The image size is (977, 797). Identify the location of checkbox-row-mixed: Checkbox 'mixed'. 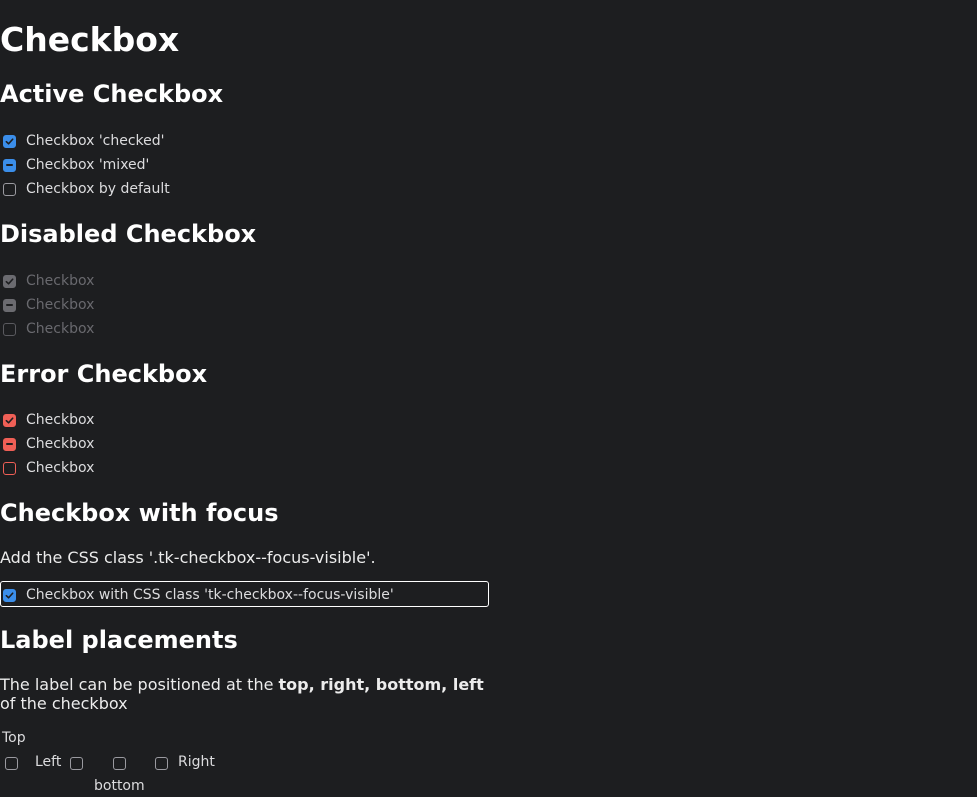
(74, 165).